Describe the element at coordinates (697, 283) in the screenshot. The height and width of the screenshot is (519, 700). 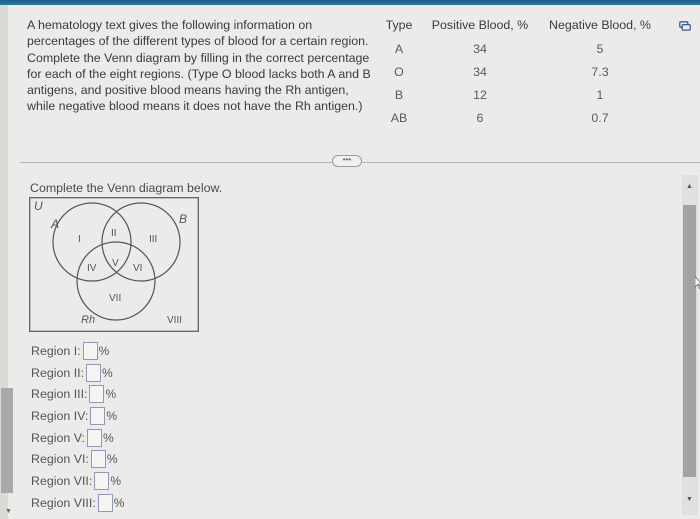
I see `mouse-cursor-icon` at that location.